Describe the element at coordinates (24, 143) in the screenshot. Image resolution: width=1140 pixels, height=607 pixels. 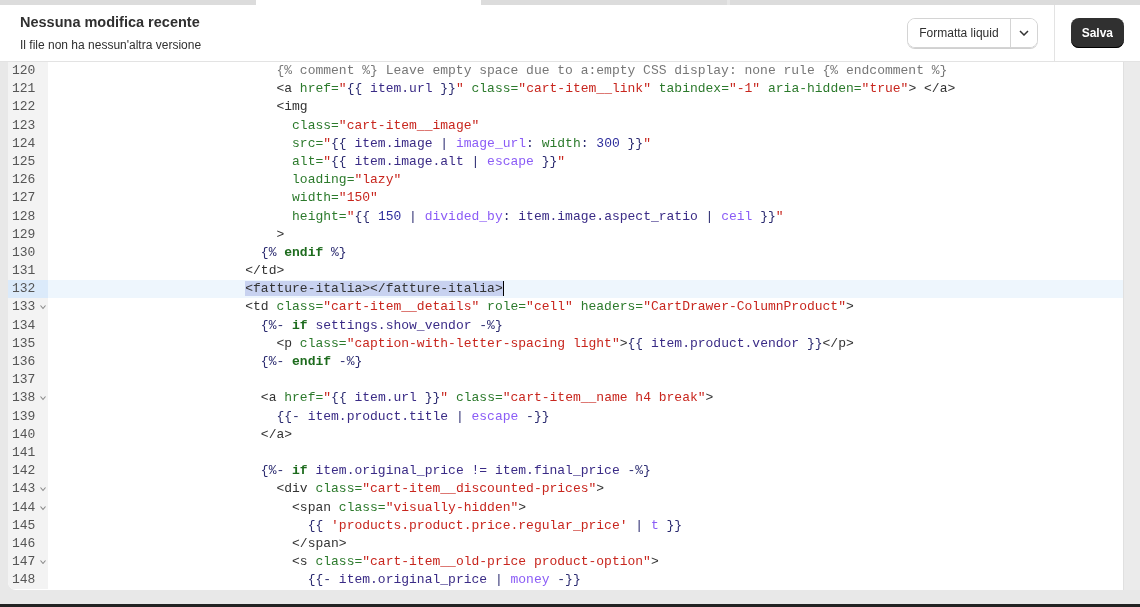
I see `line-number: 124` at that location.